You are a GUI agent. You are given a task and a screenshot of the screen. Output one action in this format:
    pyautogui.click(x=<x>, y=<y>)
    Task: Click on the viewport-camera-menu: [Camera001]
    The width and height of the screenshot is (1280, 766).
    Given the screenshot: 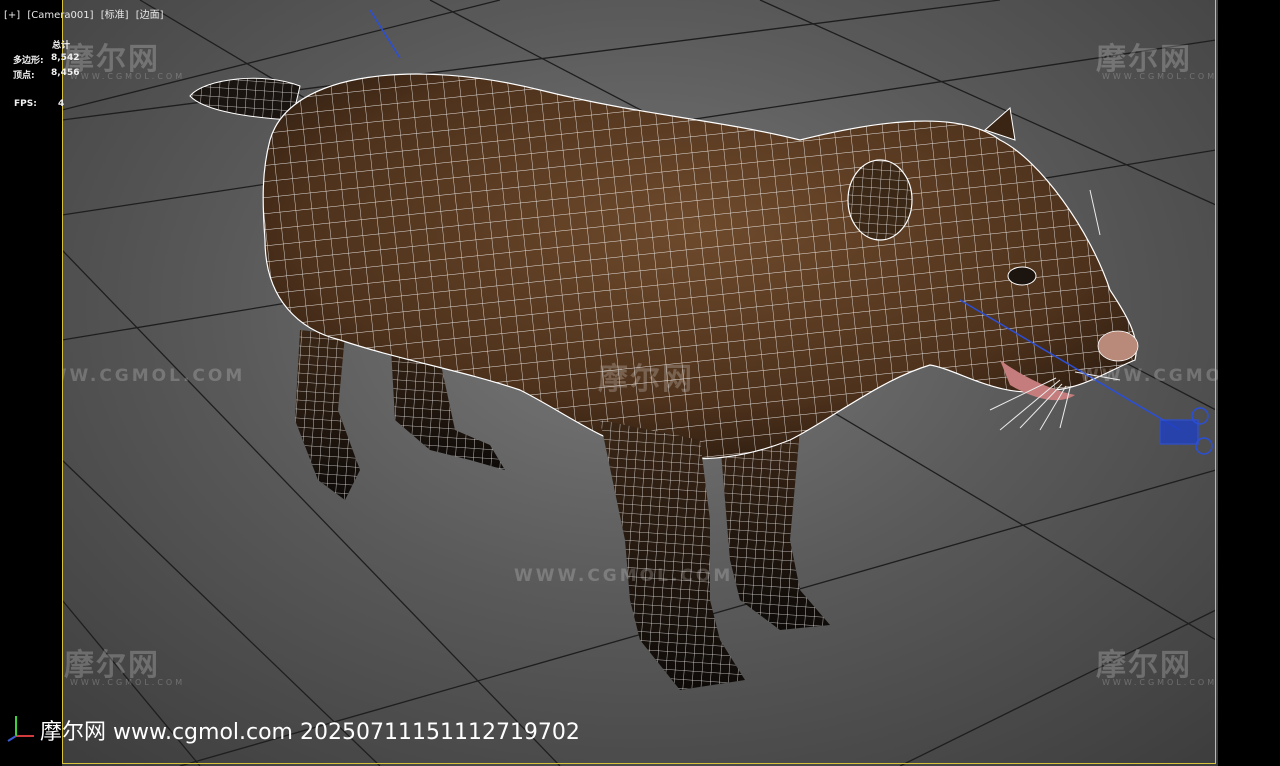 What is the action you would take?
    pyautogui.click(x=60, y=15)
    